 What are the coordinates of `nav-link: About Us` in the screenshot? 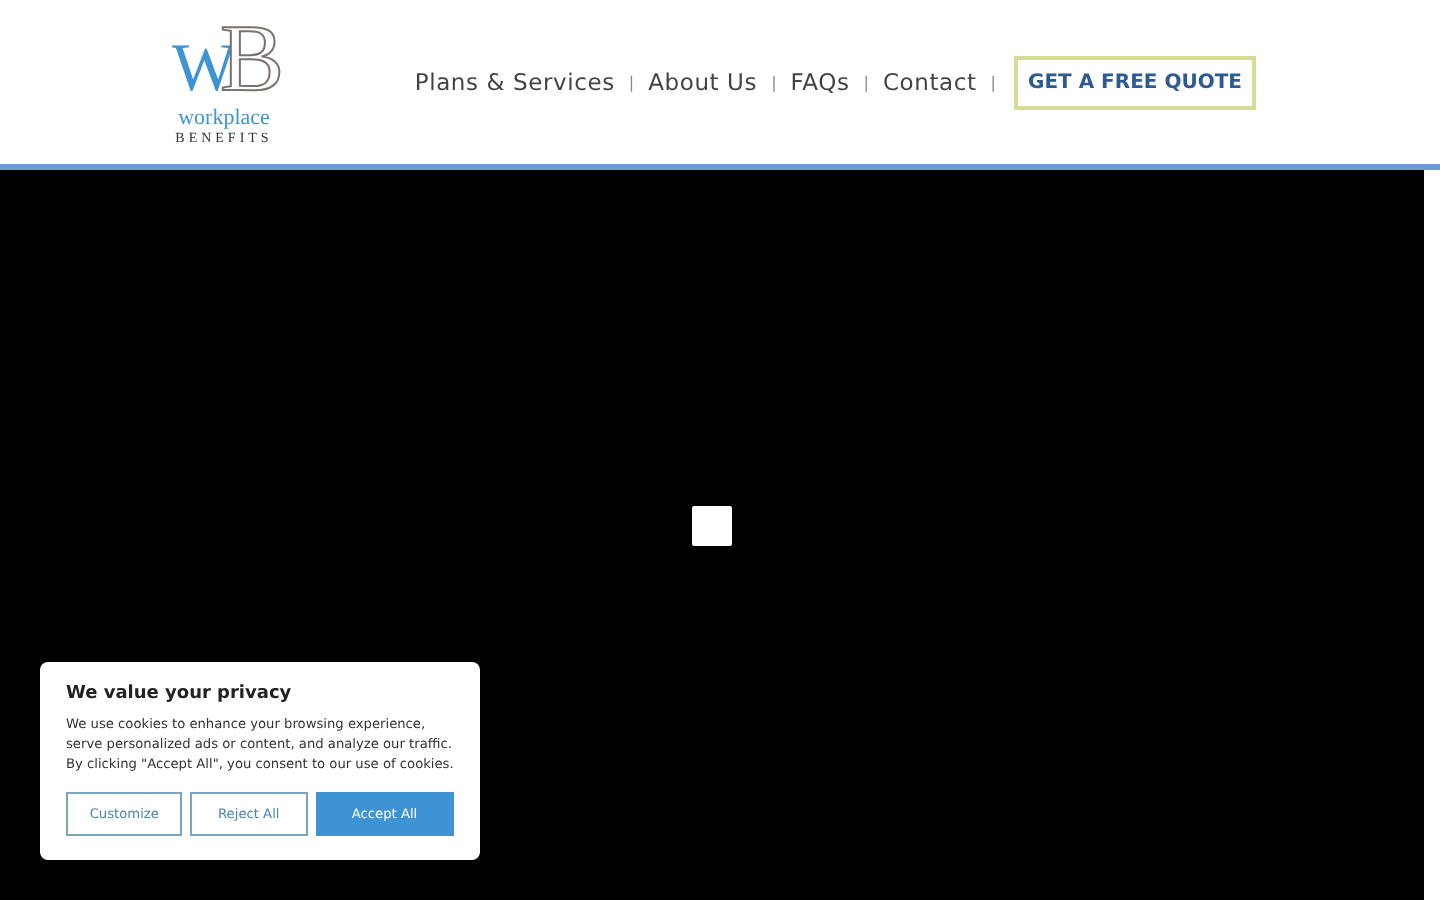 It's located at (703, 82).